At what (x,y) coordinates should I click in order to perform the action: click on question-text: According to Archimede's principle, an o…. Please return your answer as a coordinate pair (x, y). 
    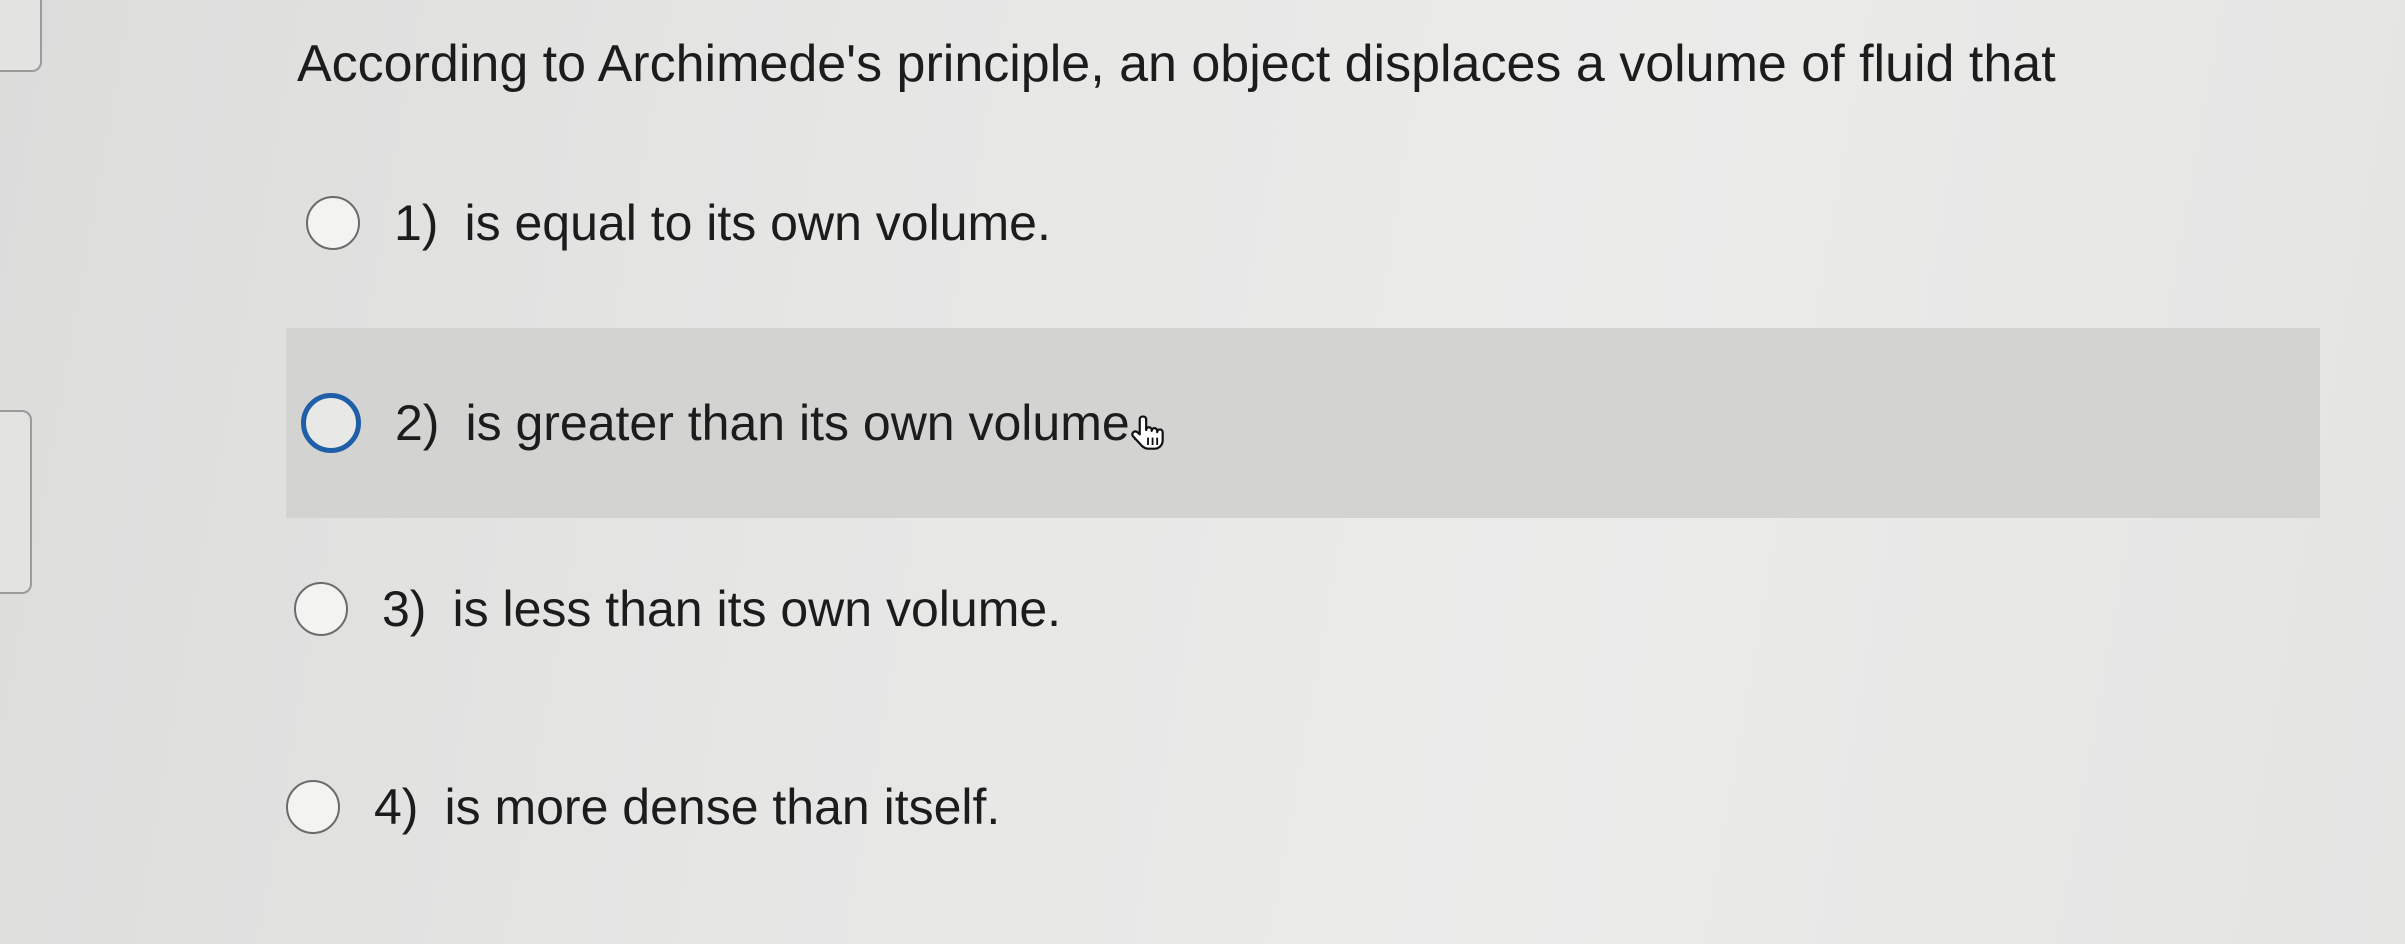
    Looking at the image, I should click on (1176, 64).